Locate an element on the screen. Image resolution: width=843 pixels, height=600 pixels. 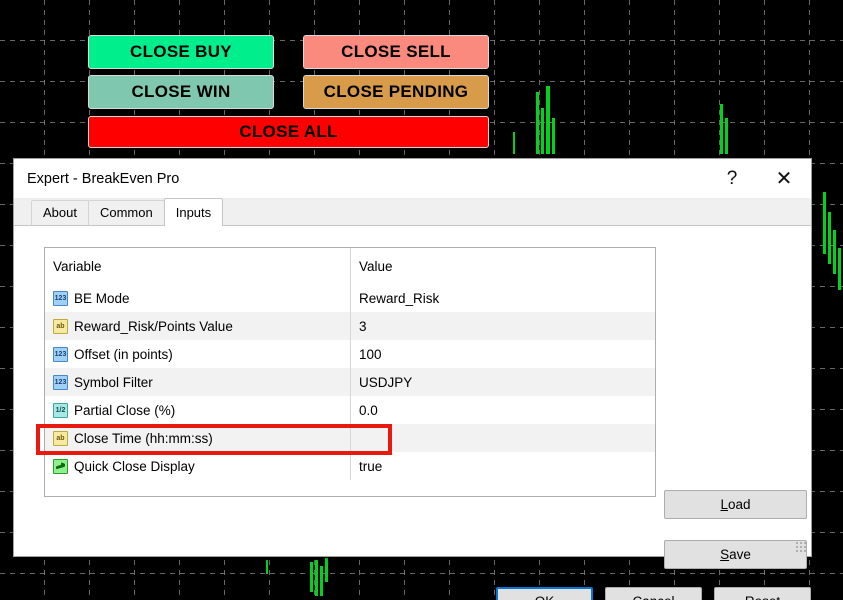
table-row: ab Close Time (hh:mm:ss) is located at coordinates (350, 438).